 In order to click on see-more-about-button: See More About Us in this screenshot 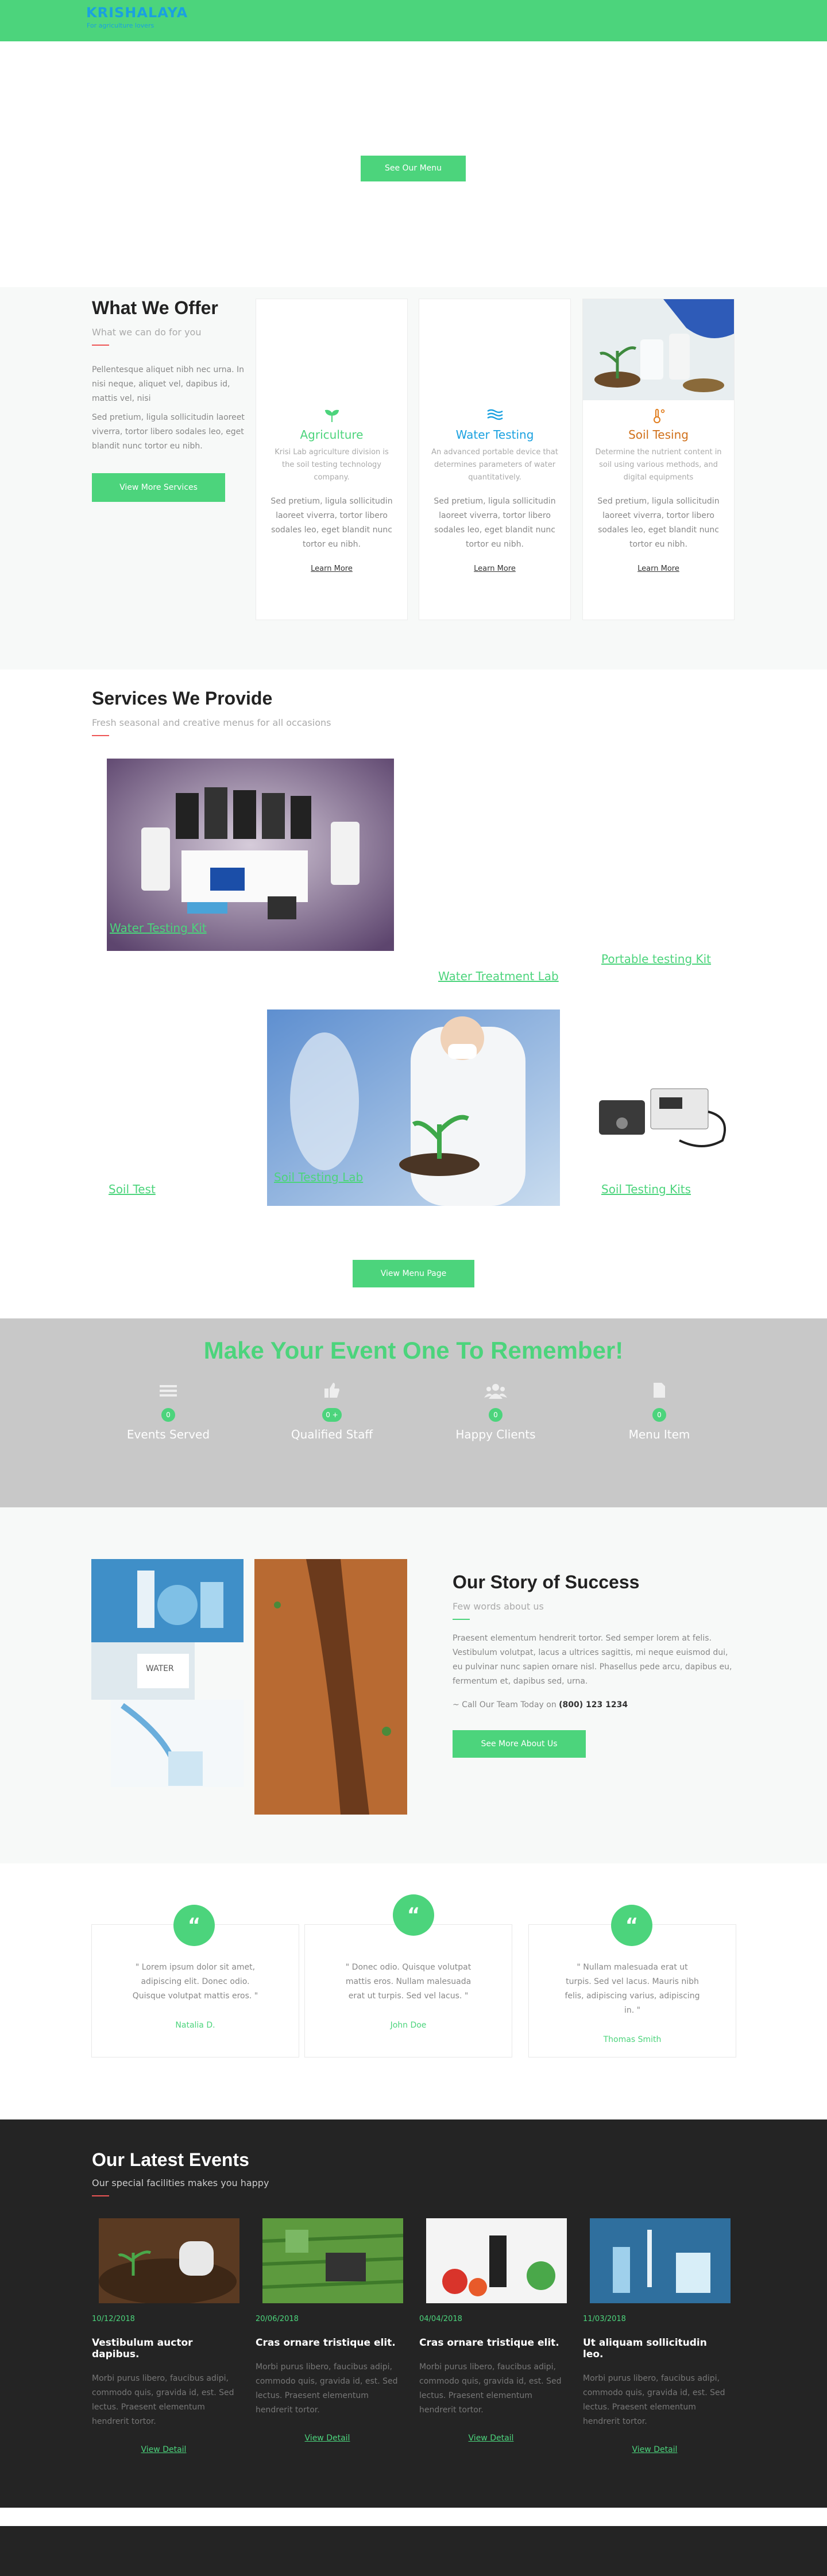, I will do `click(519, 1744)`.